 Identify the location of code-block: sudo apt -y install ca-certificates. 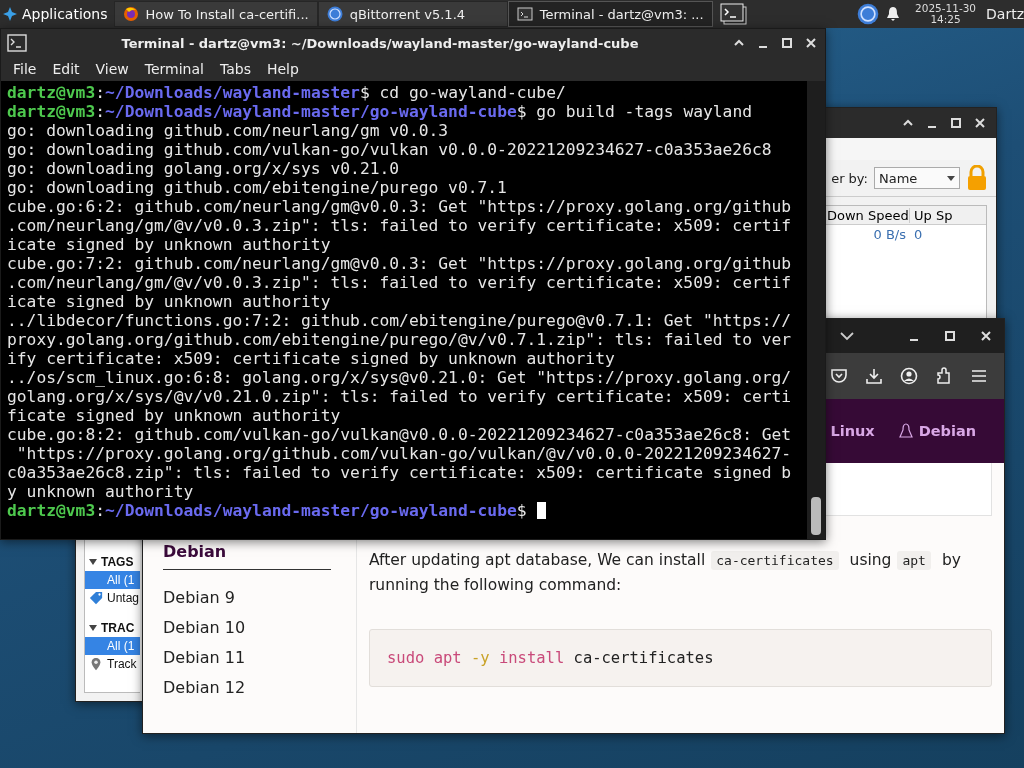
(680, 658).